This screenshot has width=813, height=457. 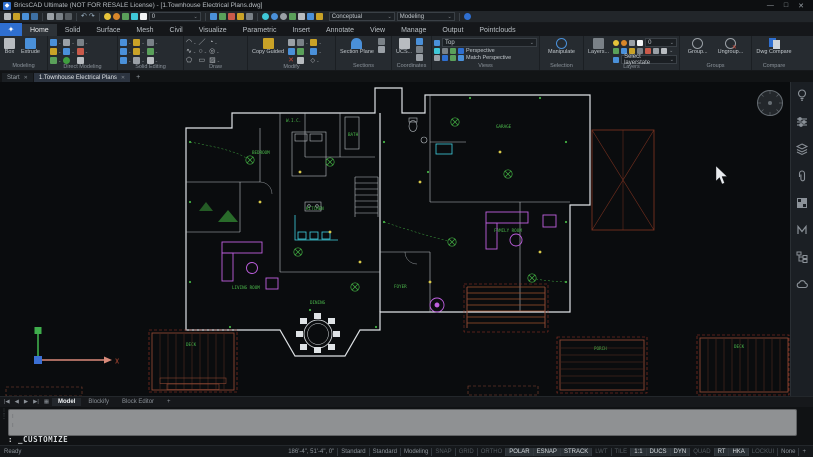 What do you see at coordinates (73, 30) in the screenshot?
I see `tab-solid: Solid` at bounding box center [73, 30].